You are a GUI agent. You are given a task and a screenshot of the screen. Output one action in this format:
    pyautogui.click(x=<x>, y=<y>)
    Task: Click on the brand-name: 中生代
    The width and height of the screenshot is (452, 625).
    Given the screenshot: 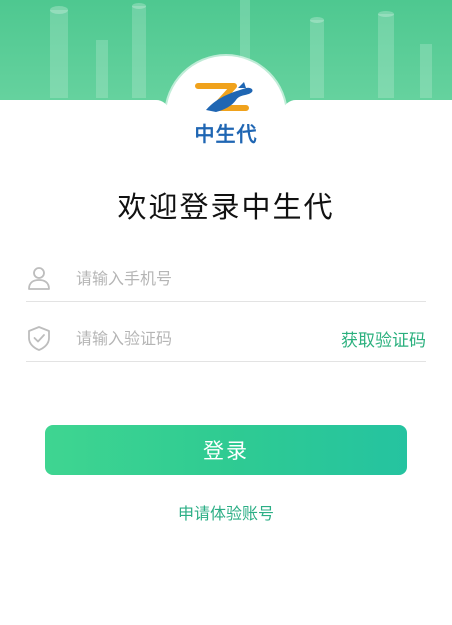 What is the action you would take?
    pyautogui.click(x=226, y=134)
    